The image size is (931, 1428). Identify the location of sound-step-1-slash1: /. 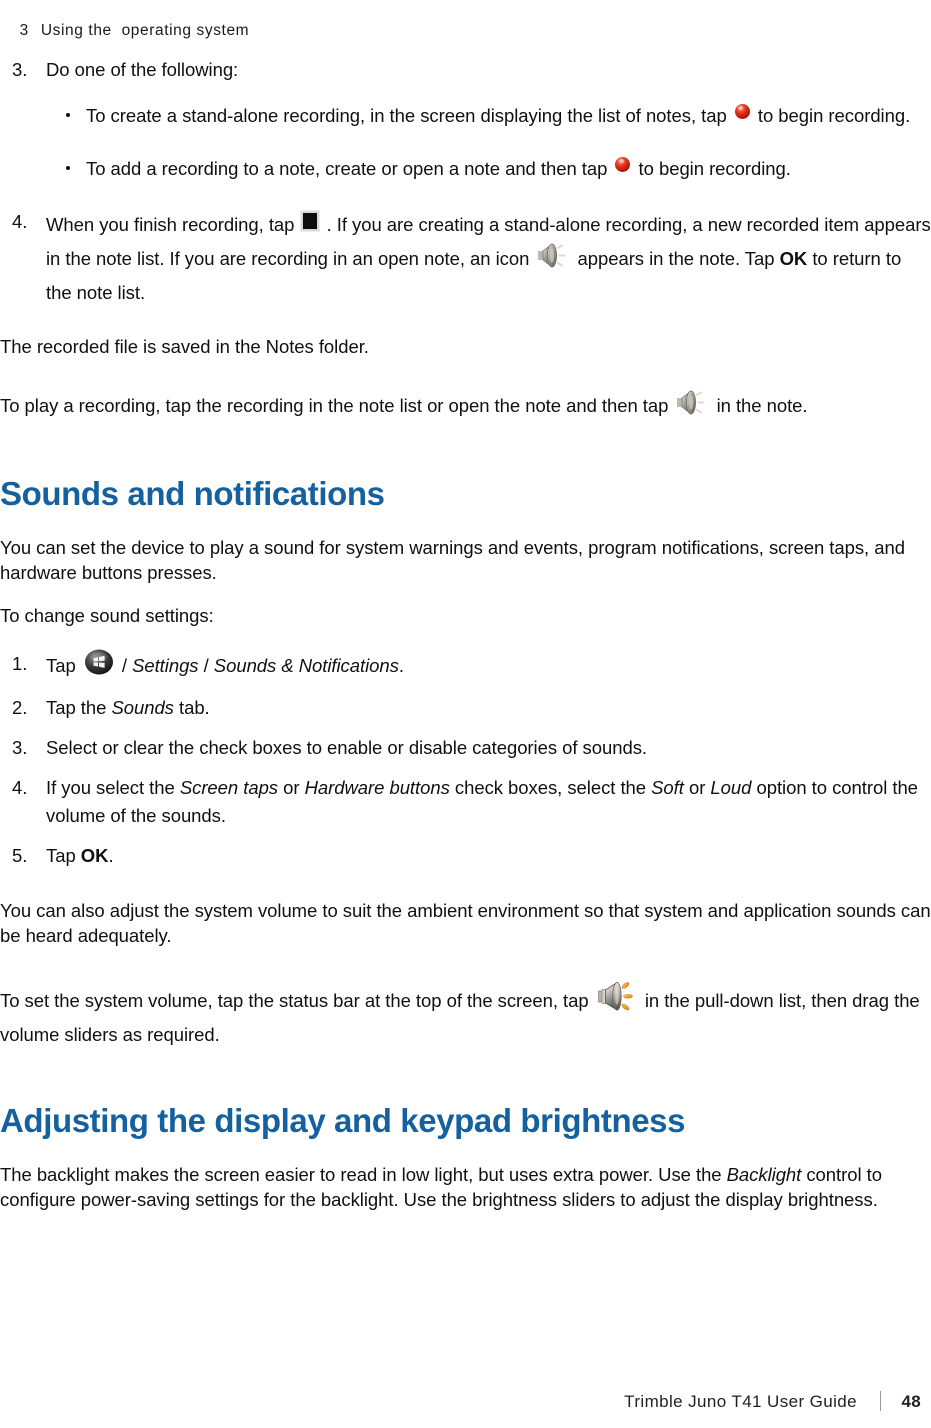
(124, 665).